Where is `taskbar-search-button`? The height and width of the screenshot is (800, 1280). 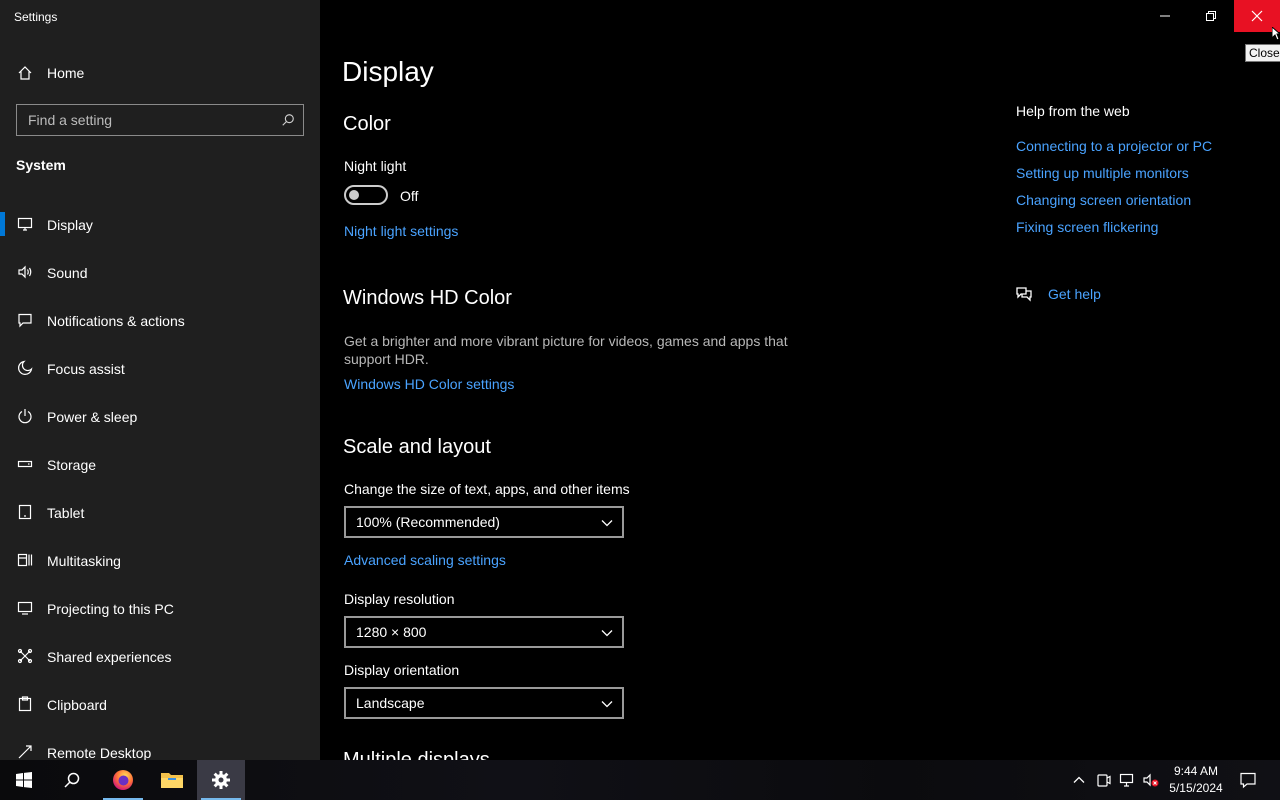
taskbar-search-button is located at coordinates (72, 780).